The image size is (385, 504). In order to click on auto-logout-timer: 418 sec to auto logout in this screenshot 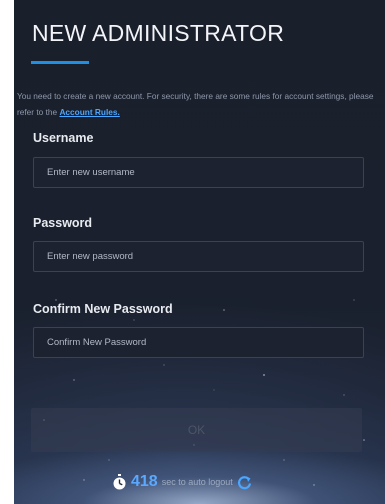, I will do `click(182, 482)`.